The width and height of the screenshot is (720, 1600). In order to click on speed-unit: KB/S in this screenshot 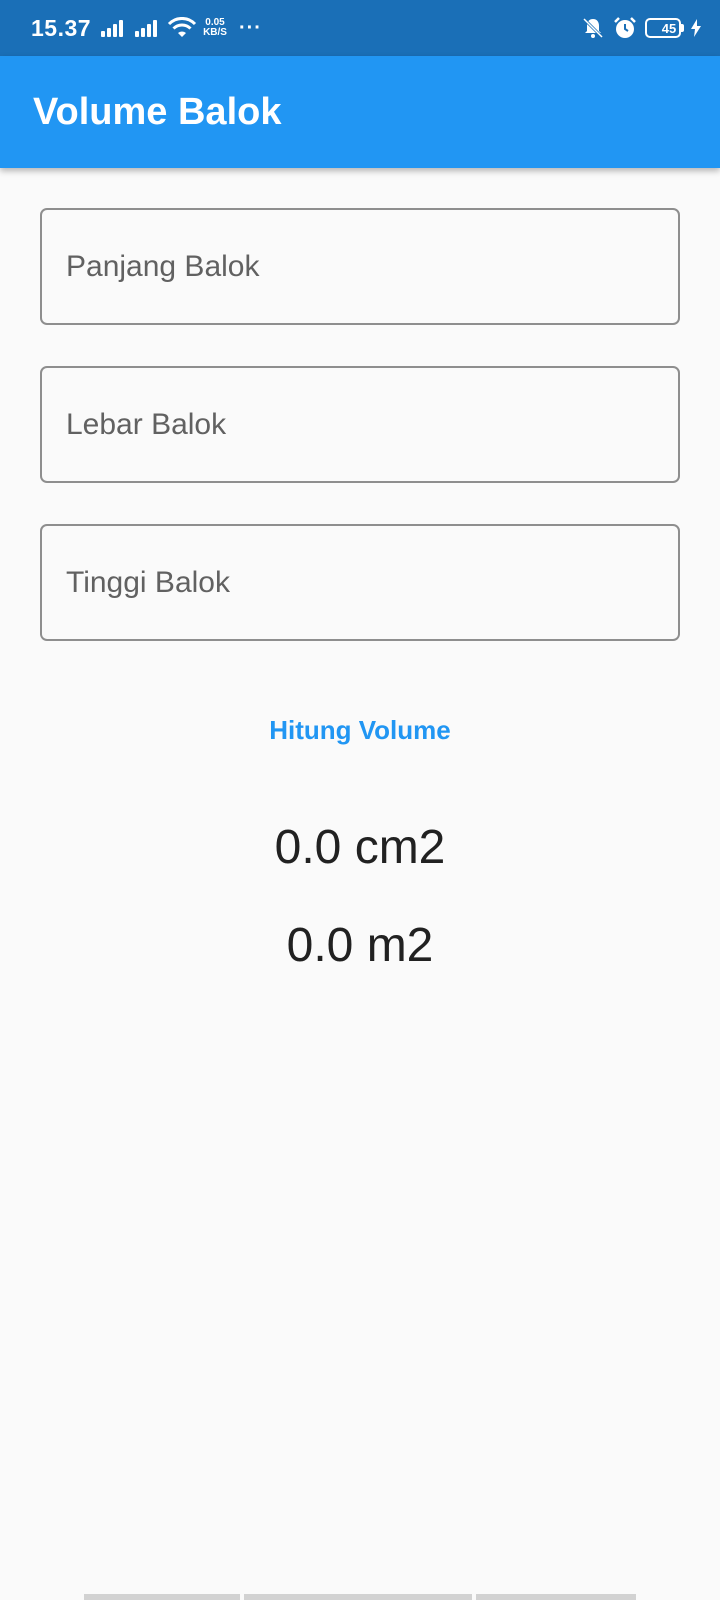, I will do `click(215, 32)`.